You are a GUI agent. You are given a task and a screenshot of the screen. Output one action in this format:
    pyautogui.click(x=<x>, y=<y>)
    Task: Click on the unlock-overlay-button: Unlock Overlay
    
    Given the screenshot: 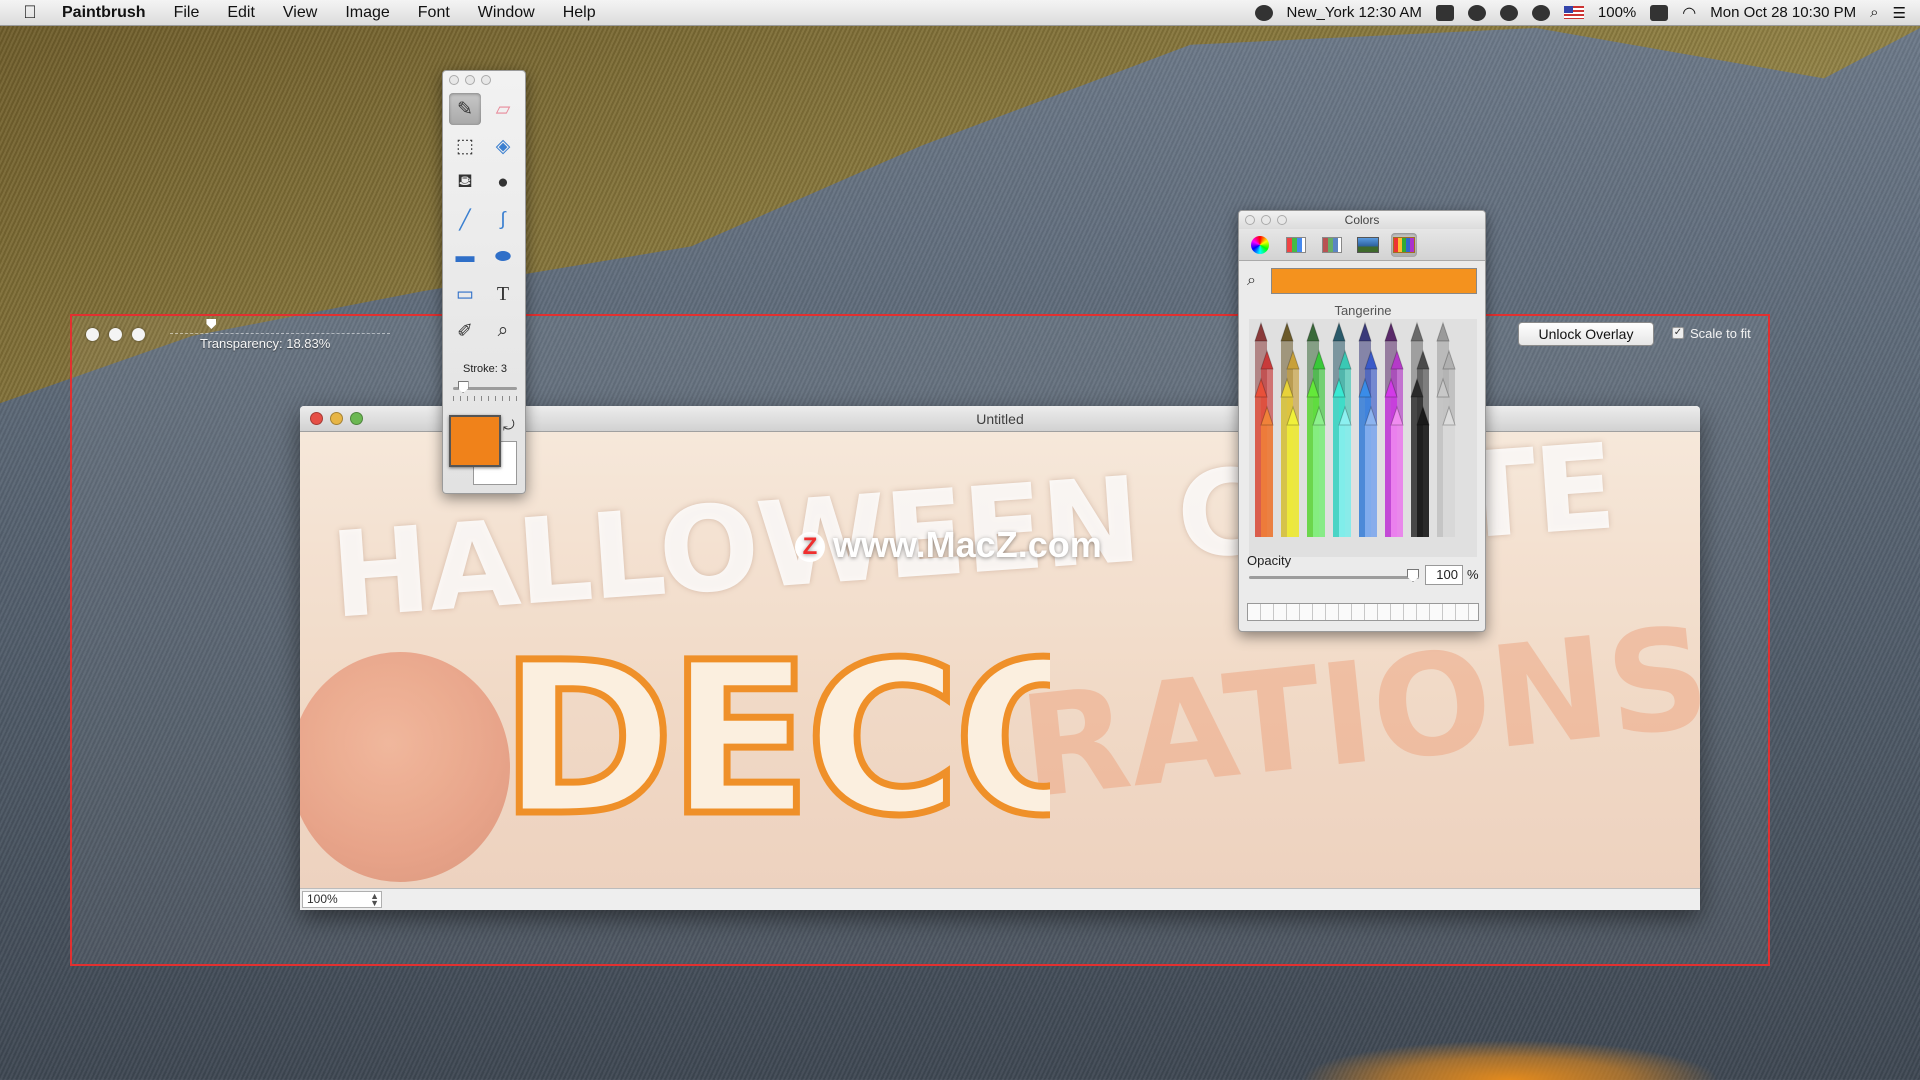 What is the action you would take?
    pyautogui.click(x=1586, y=334)
    